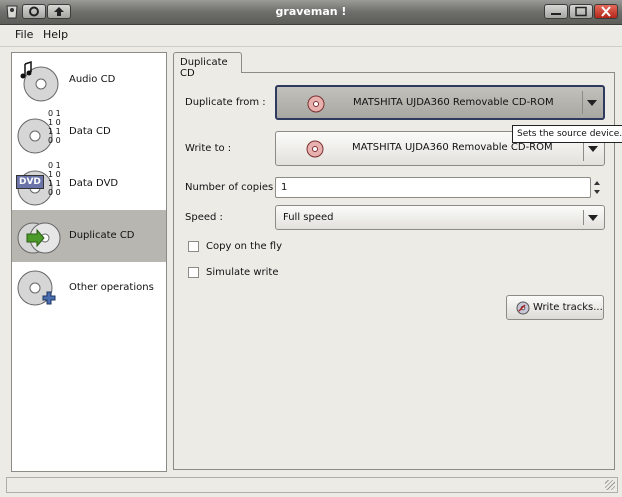 Image resolution: width=622 pixels, height=497 pixels. I want to click on maximize-button, so click(581, 11).